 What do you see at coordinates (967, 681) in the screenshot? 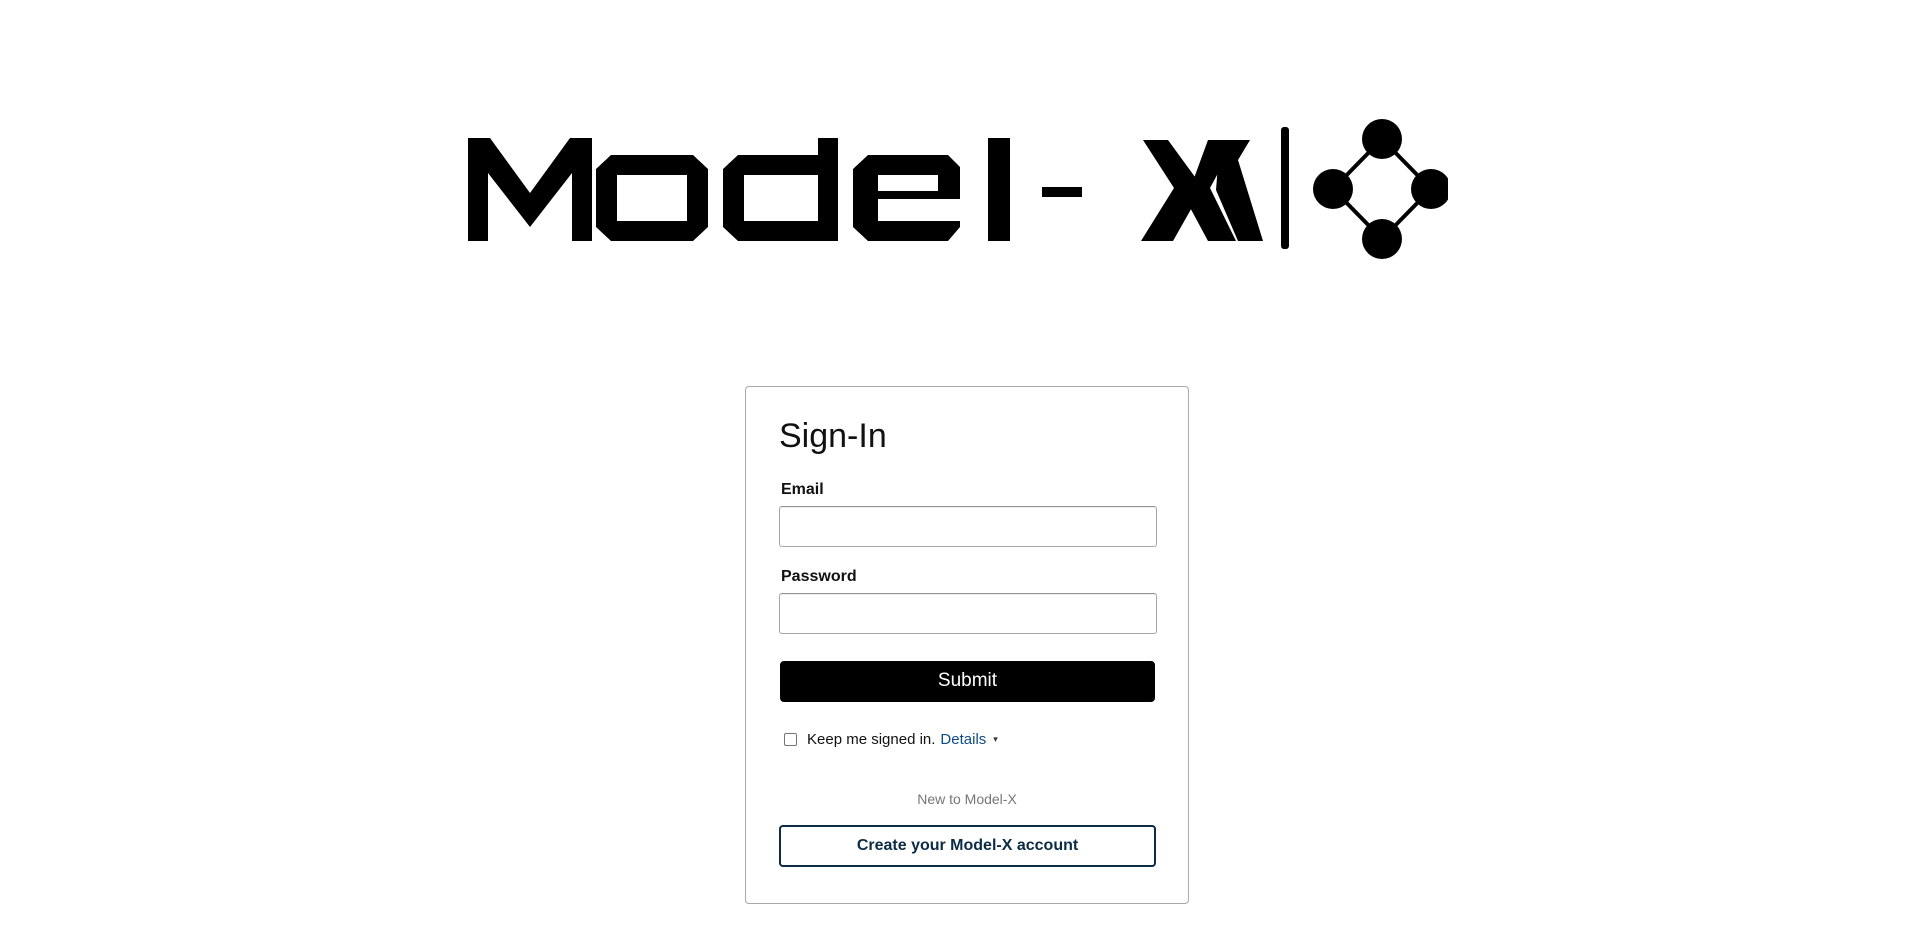
I see `submit-button: Submit` at bounding box center [967, 681].